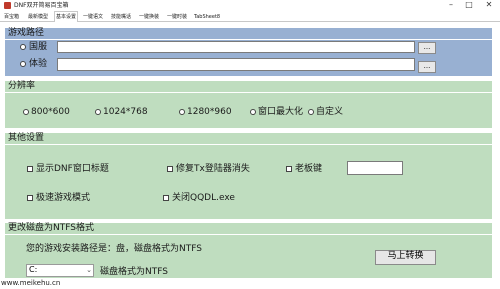 This screenshot has width=500, height=289. Describe the element at coordinates (89, 270) in the screenshot. I see `chevron-down-icon: ⌄` at that location.